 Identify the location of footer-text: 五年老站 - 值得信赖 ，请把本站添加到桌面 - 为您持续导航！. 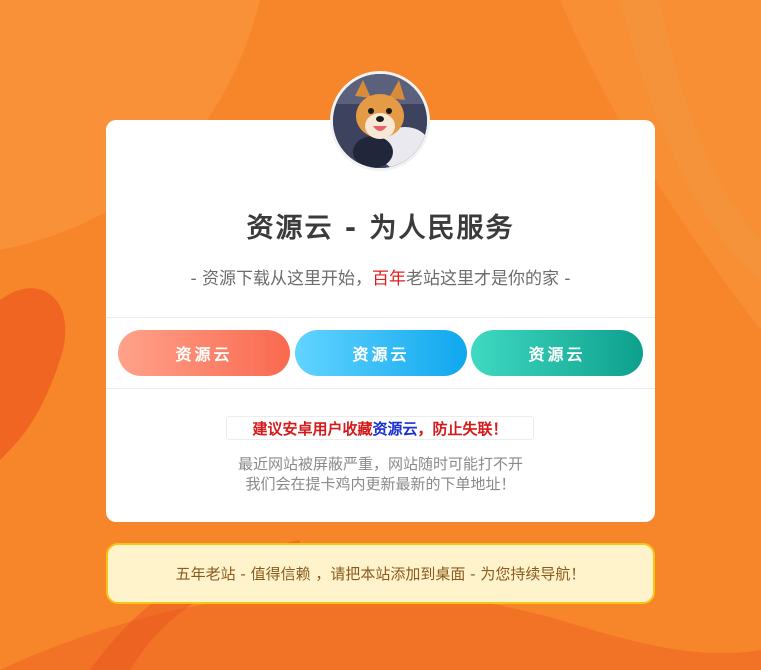
(380, 574).